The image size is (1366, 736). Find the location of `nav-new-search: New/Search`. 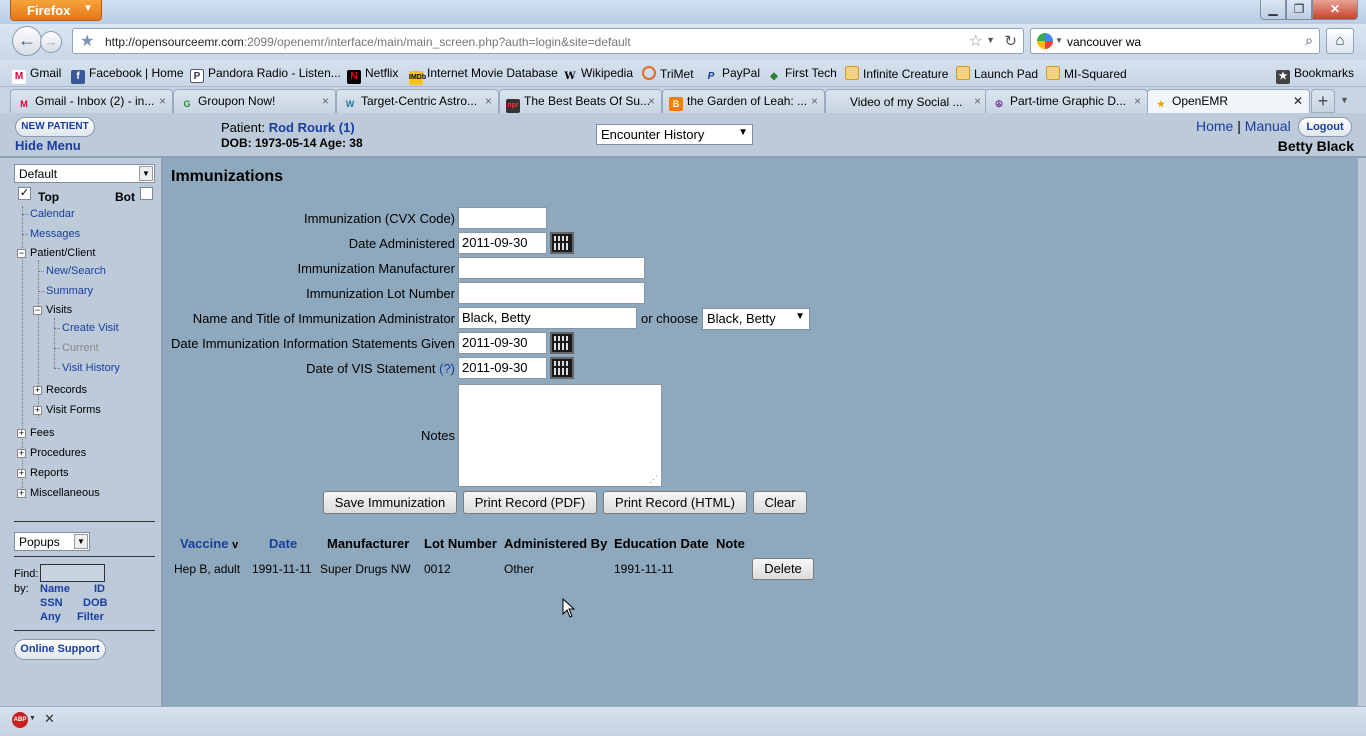

nav-new-search: New/Search is located at coordinates (76, 271).